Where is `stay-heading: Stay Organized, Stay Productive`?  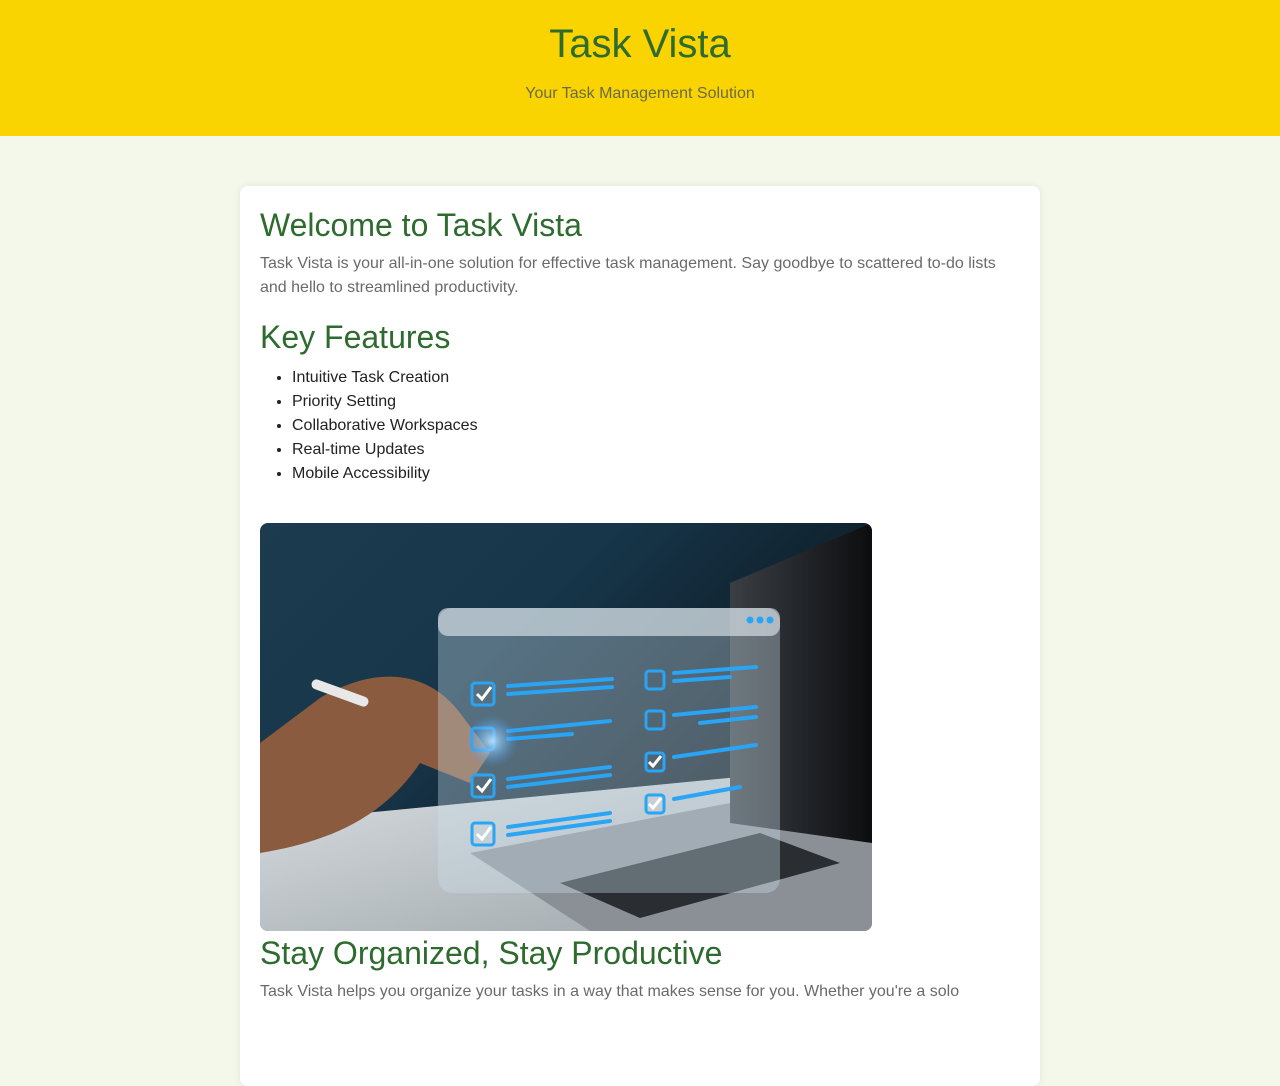
stay-heading: Stay Organized, Stay Productive is located at coordinates (491, 953).